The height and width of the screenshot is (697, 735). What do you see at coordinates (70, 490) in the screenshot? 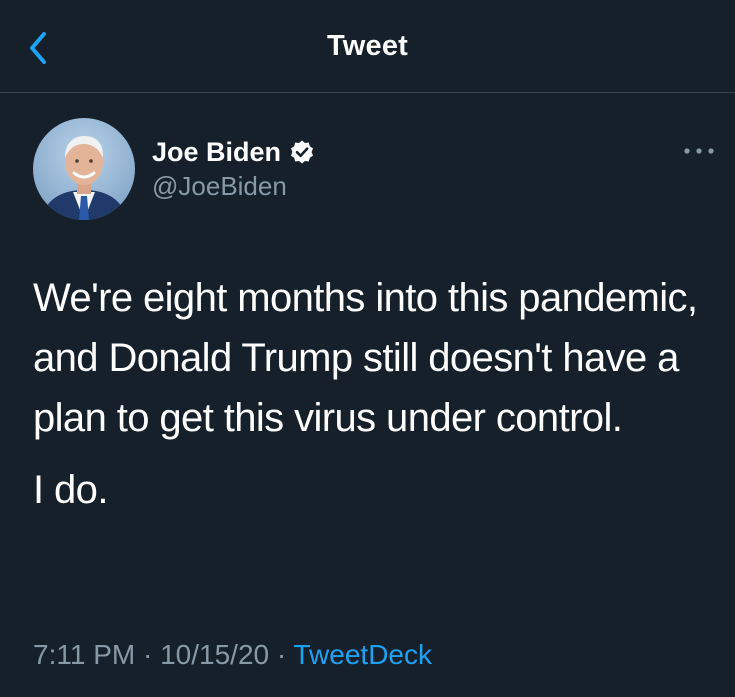
I see `tweet-paragraph: I do.` at bounding box center [70, 490].